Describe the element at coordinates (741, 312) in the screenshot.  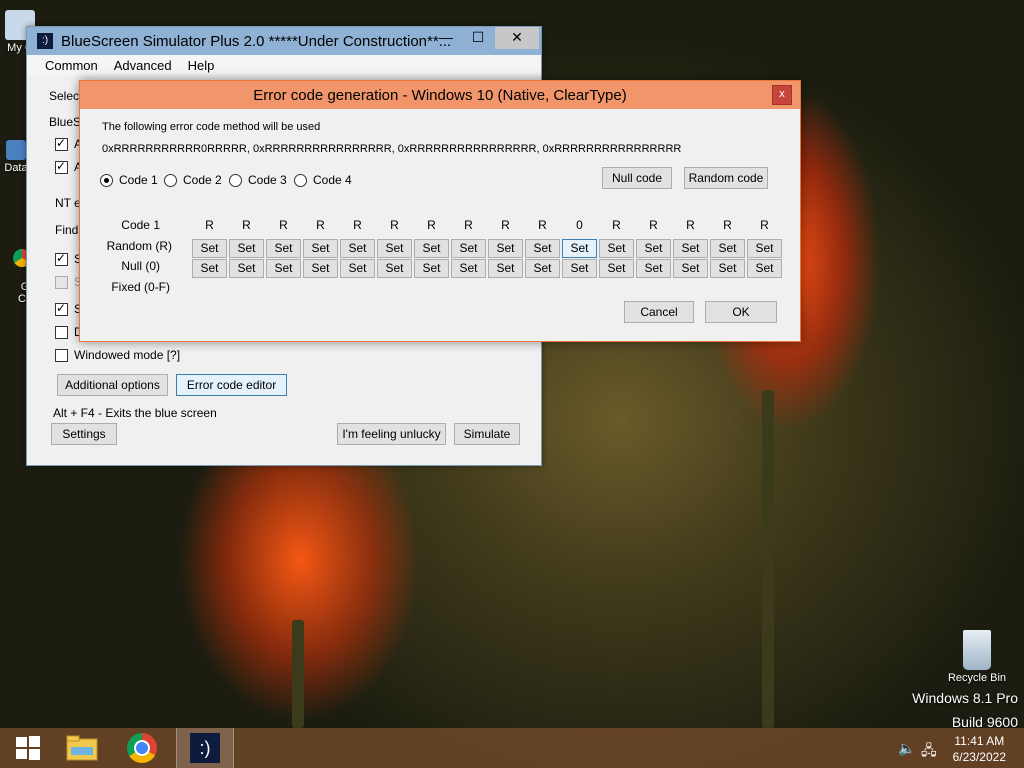
I see `ok-button: OK` at that location.